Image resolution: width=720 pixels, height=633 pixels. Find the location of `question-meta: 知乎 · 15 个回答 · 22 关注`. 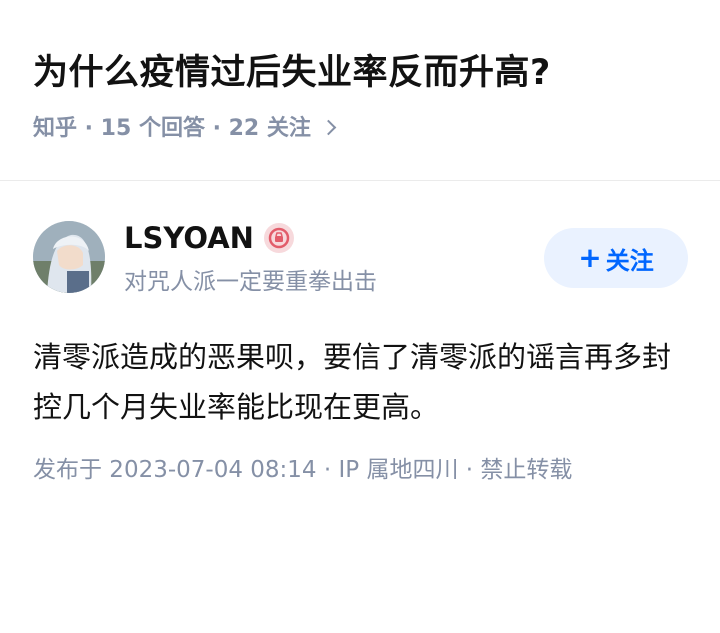

question-meta: 知乎 · 15 个回答 · 22 关注 is located at coordinates (185, 126).